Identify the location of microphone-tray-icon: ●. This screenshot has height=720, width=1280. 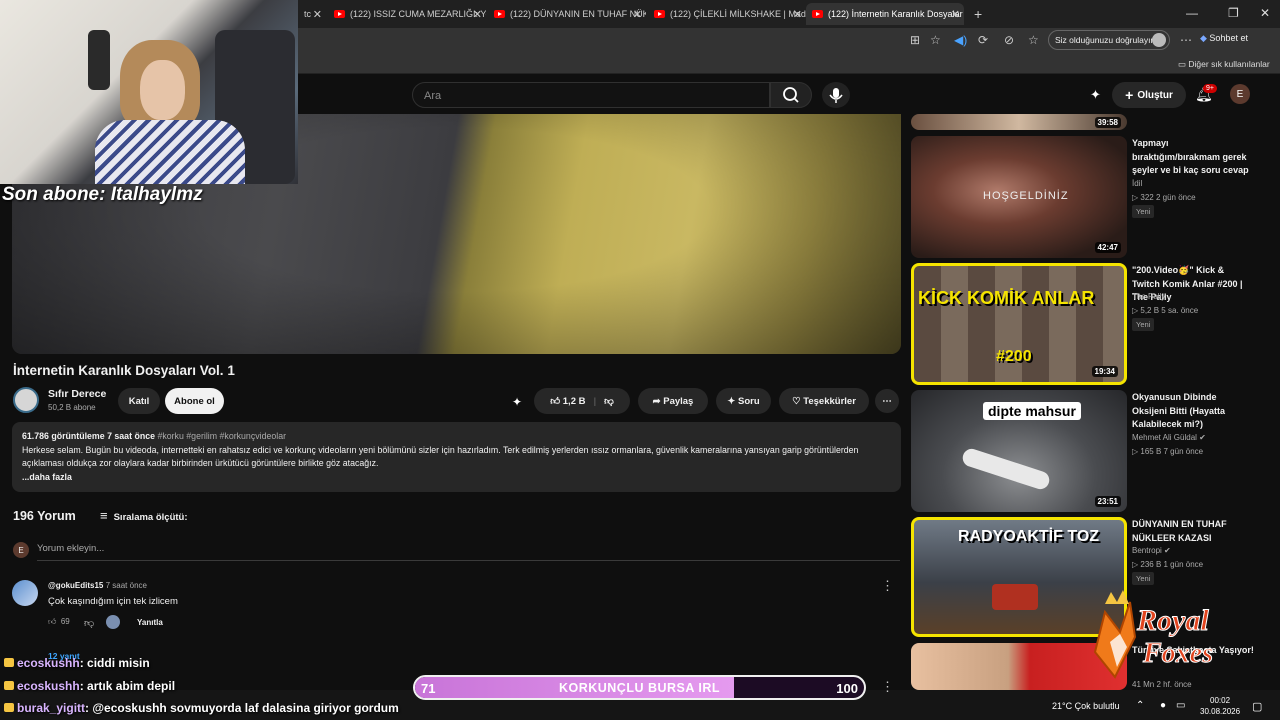
(1163, 705).